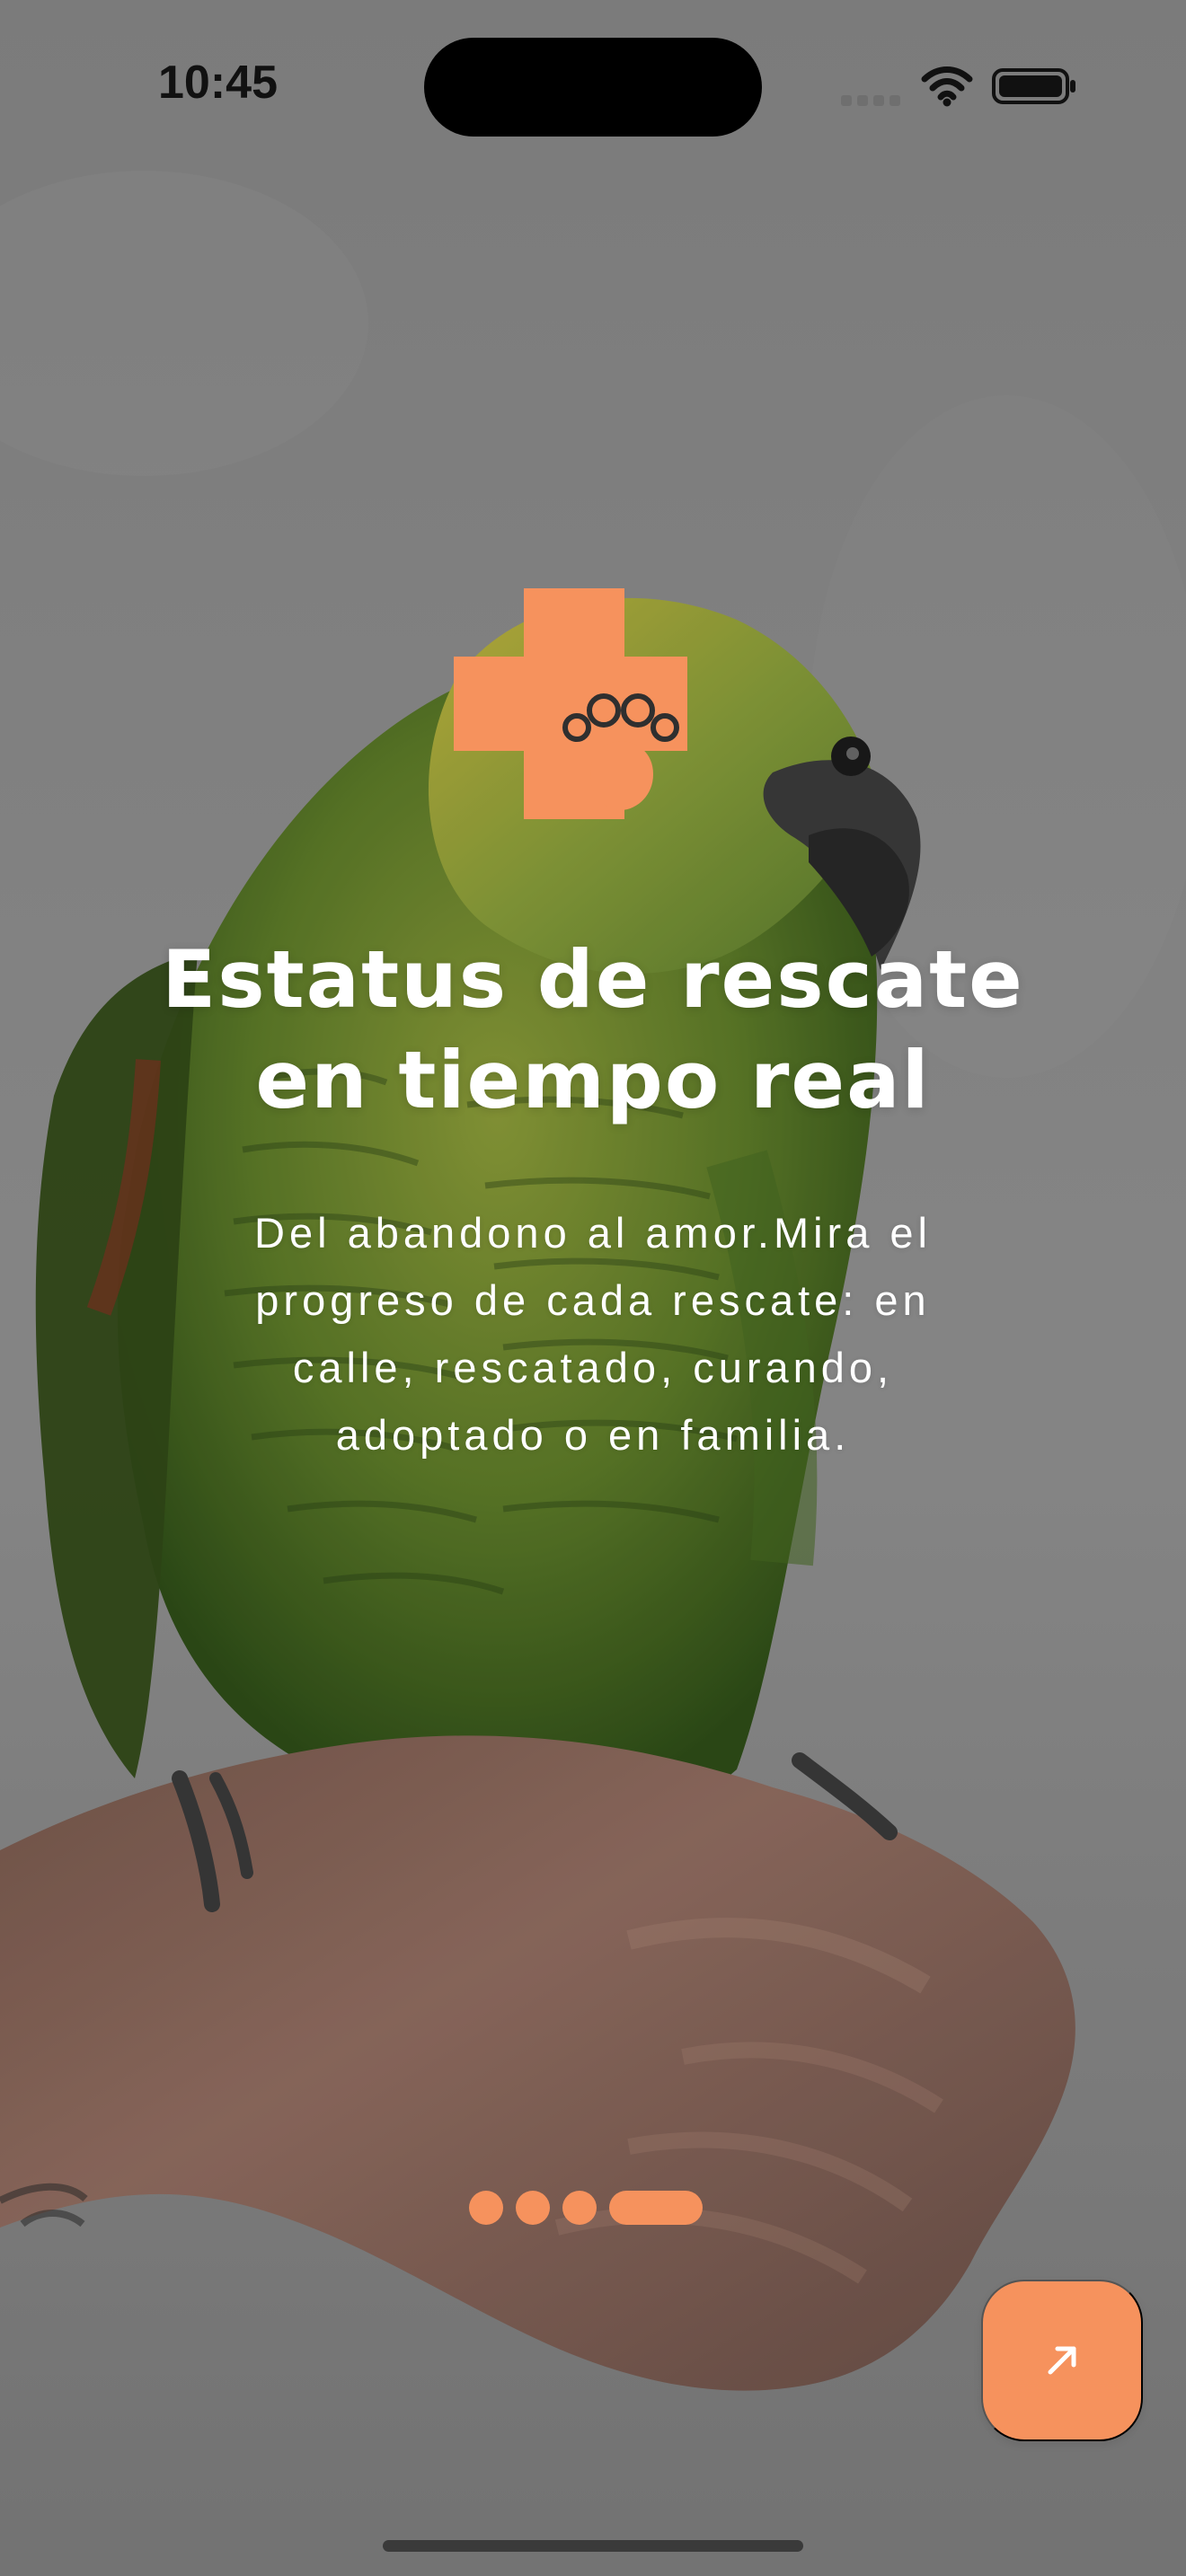 The height and width of the screenshot is (2576, 1186). What do you see at coordinates (1035, 86) in the screenshot?
I see `battery-icon` at bounding box center [1035, 86].